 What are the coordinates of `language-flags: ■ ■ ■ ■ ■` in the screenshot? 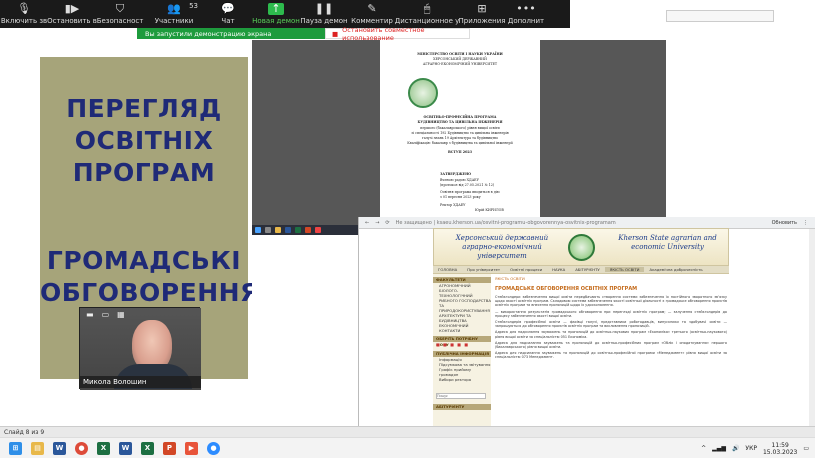 It's located at (462, 345).